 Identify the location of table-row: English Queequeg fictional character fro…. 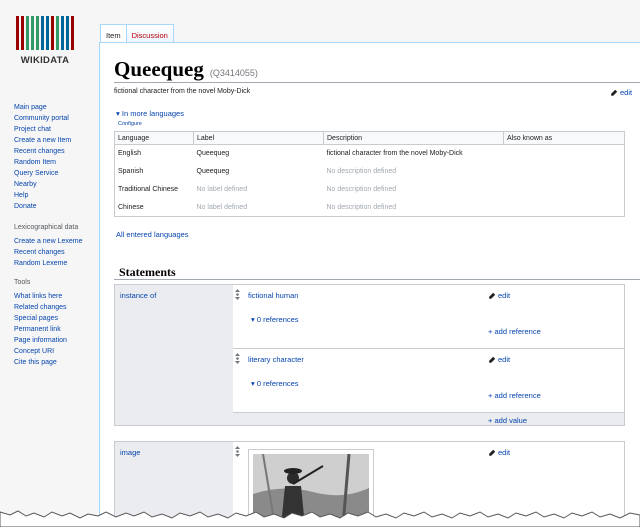
(370, 154).